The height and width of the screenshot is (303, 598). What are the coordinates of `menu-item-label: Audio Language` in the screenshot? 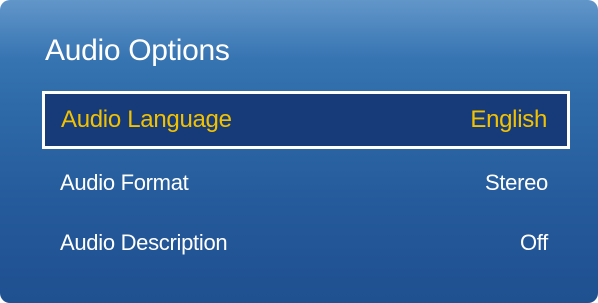 It's located at (146, 119).